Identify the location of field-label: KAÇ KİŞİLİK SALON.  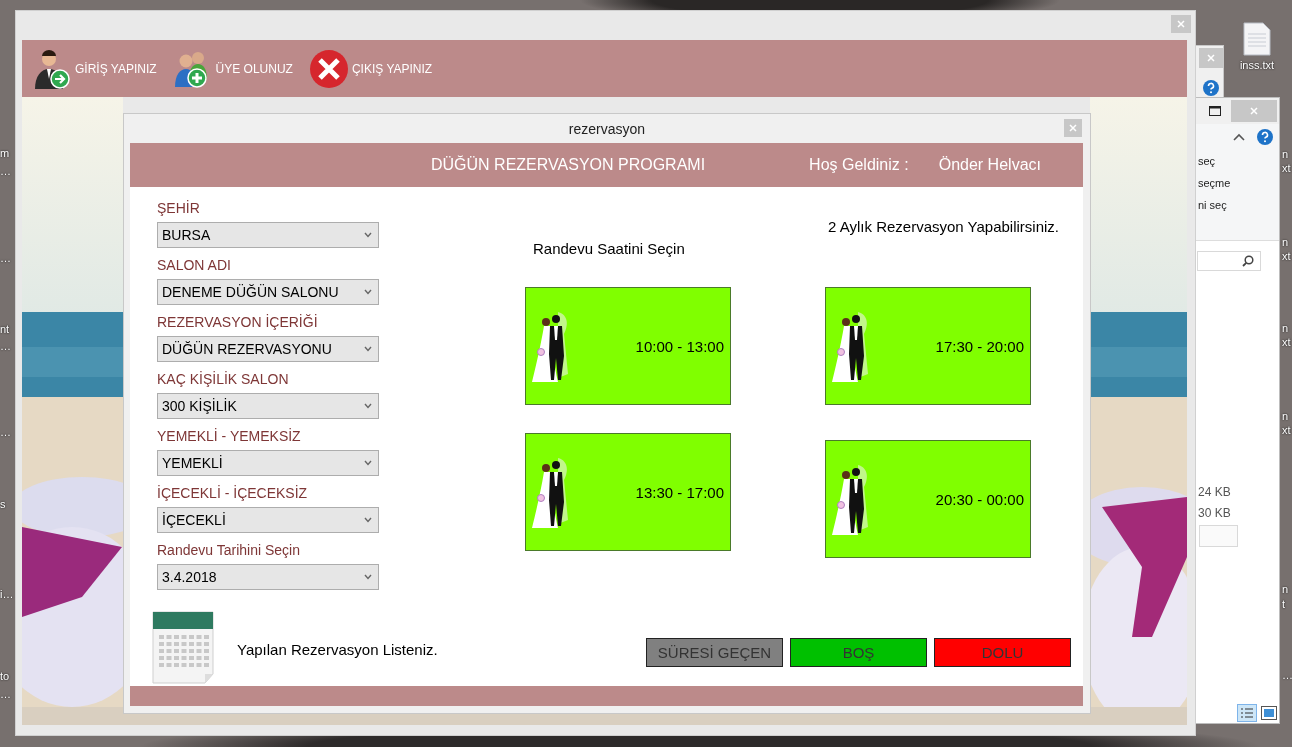
(223, 379).